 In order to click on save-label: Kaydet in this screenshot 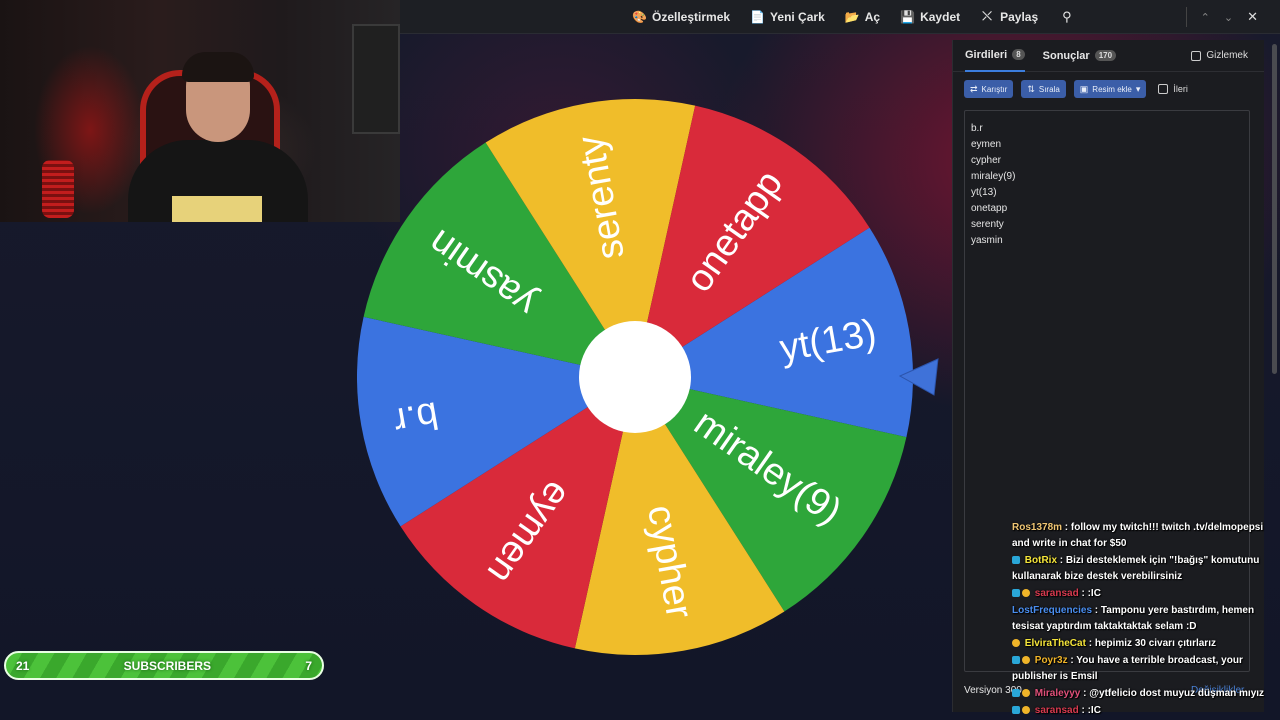, I will do `click(940, 16)`.